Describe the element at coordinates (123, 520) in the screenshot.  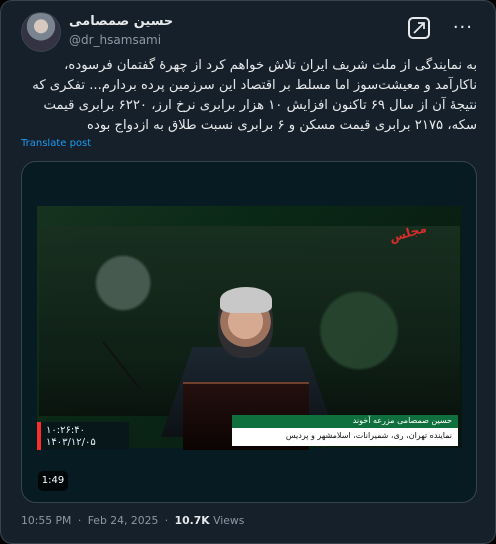
I see `post-date: Feb 24, 2025` at that location.